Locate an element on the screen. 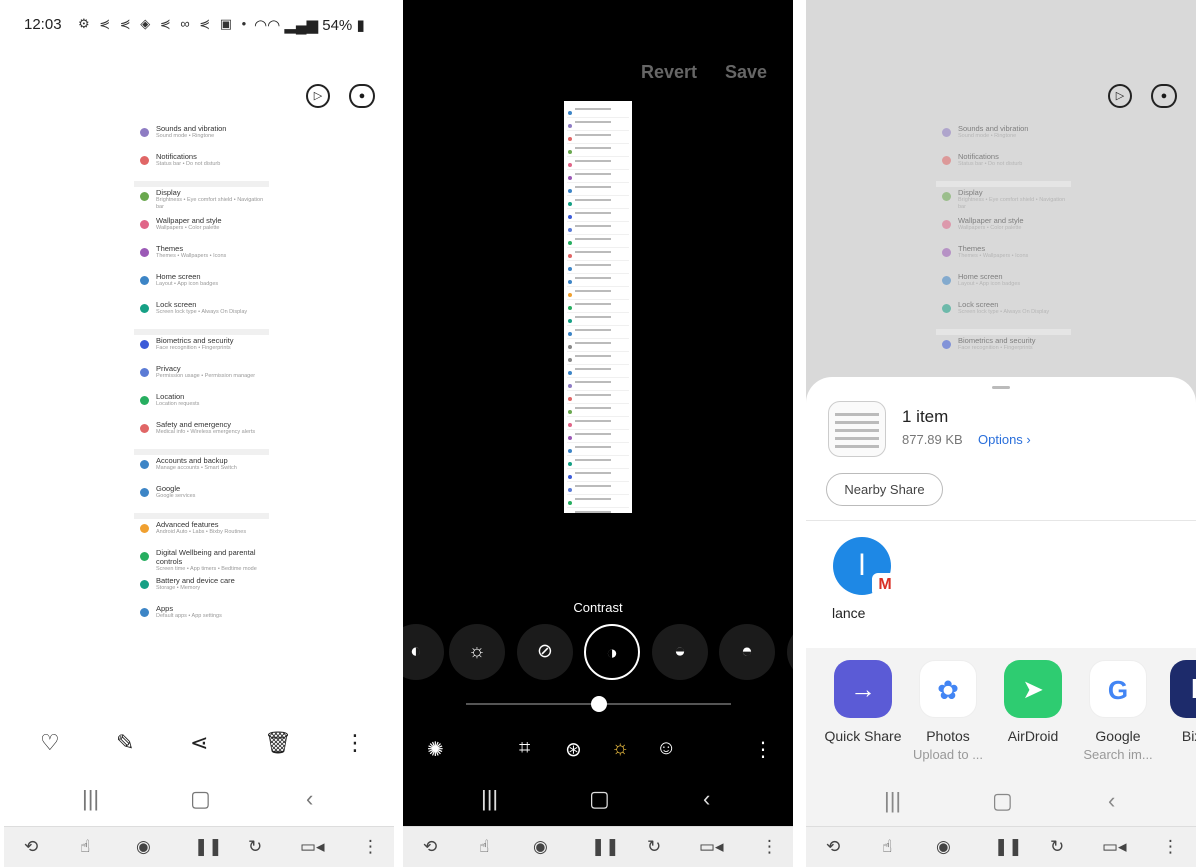  trash-icon: 🗑 is located at coordinates (278, 743).